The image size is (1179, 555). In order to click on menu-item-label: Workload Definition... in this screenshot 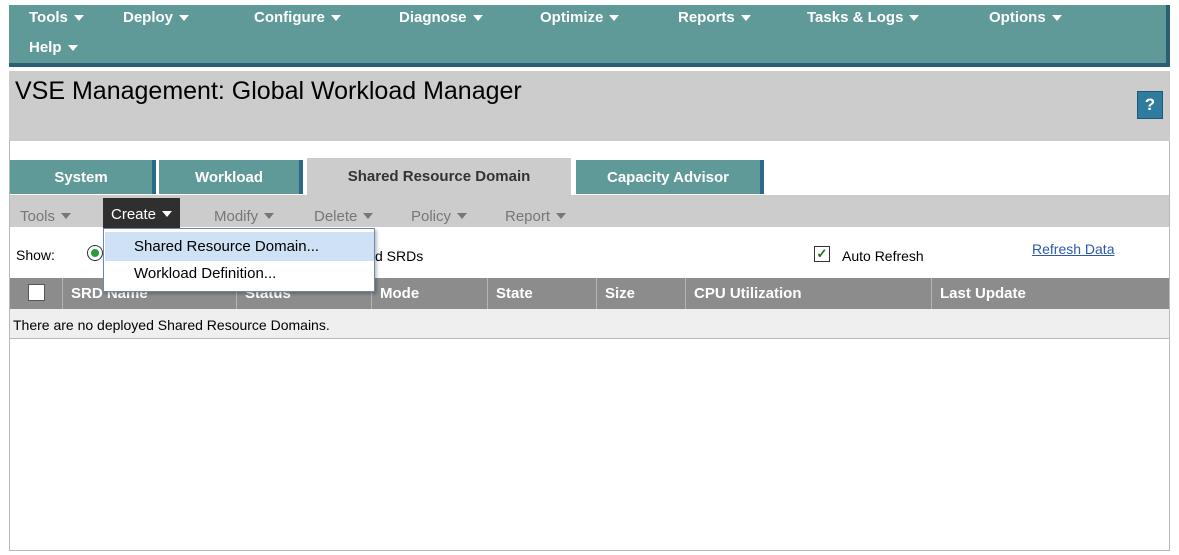, I will do `click(205, 273)`.